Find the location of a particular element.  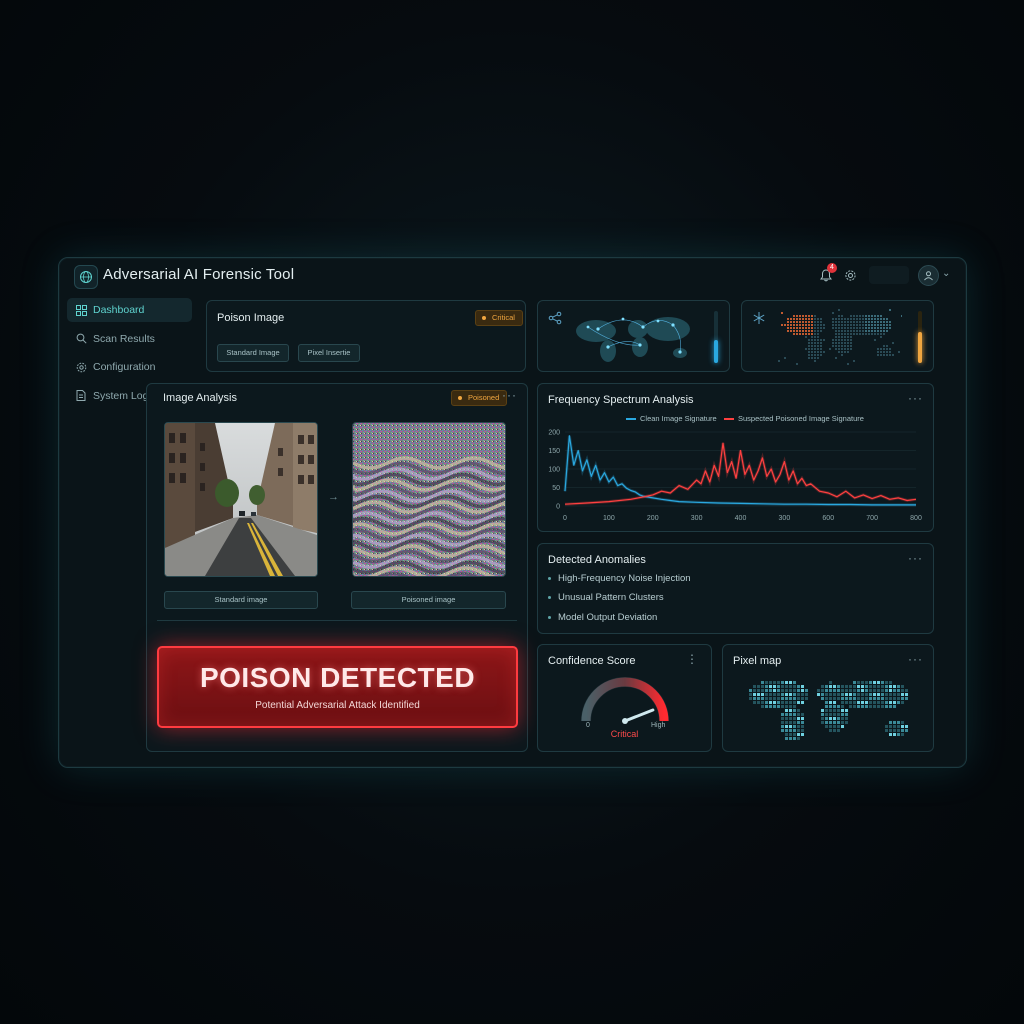

frequency-chart: 200 150 100 50 00 100 200 300 400 300 600 700 800 is located at coordinates (735, 476).